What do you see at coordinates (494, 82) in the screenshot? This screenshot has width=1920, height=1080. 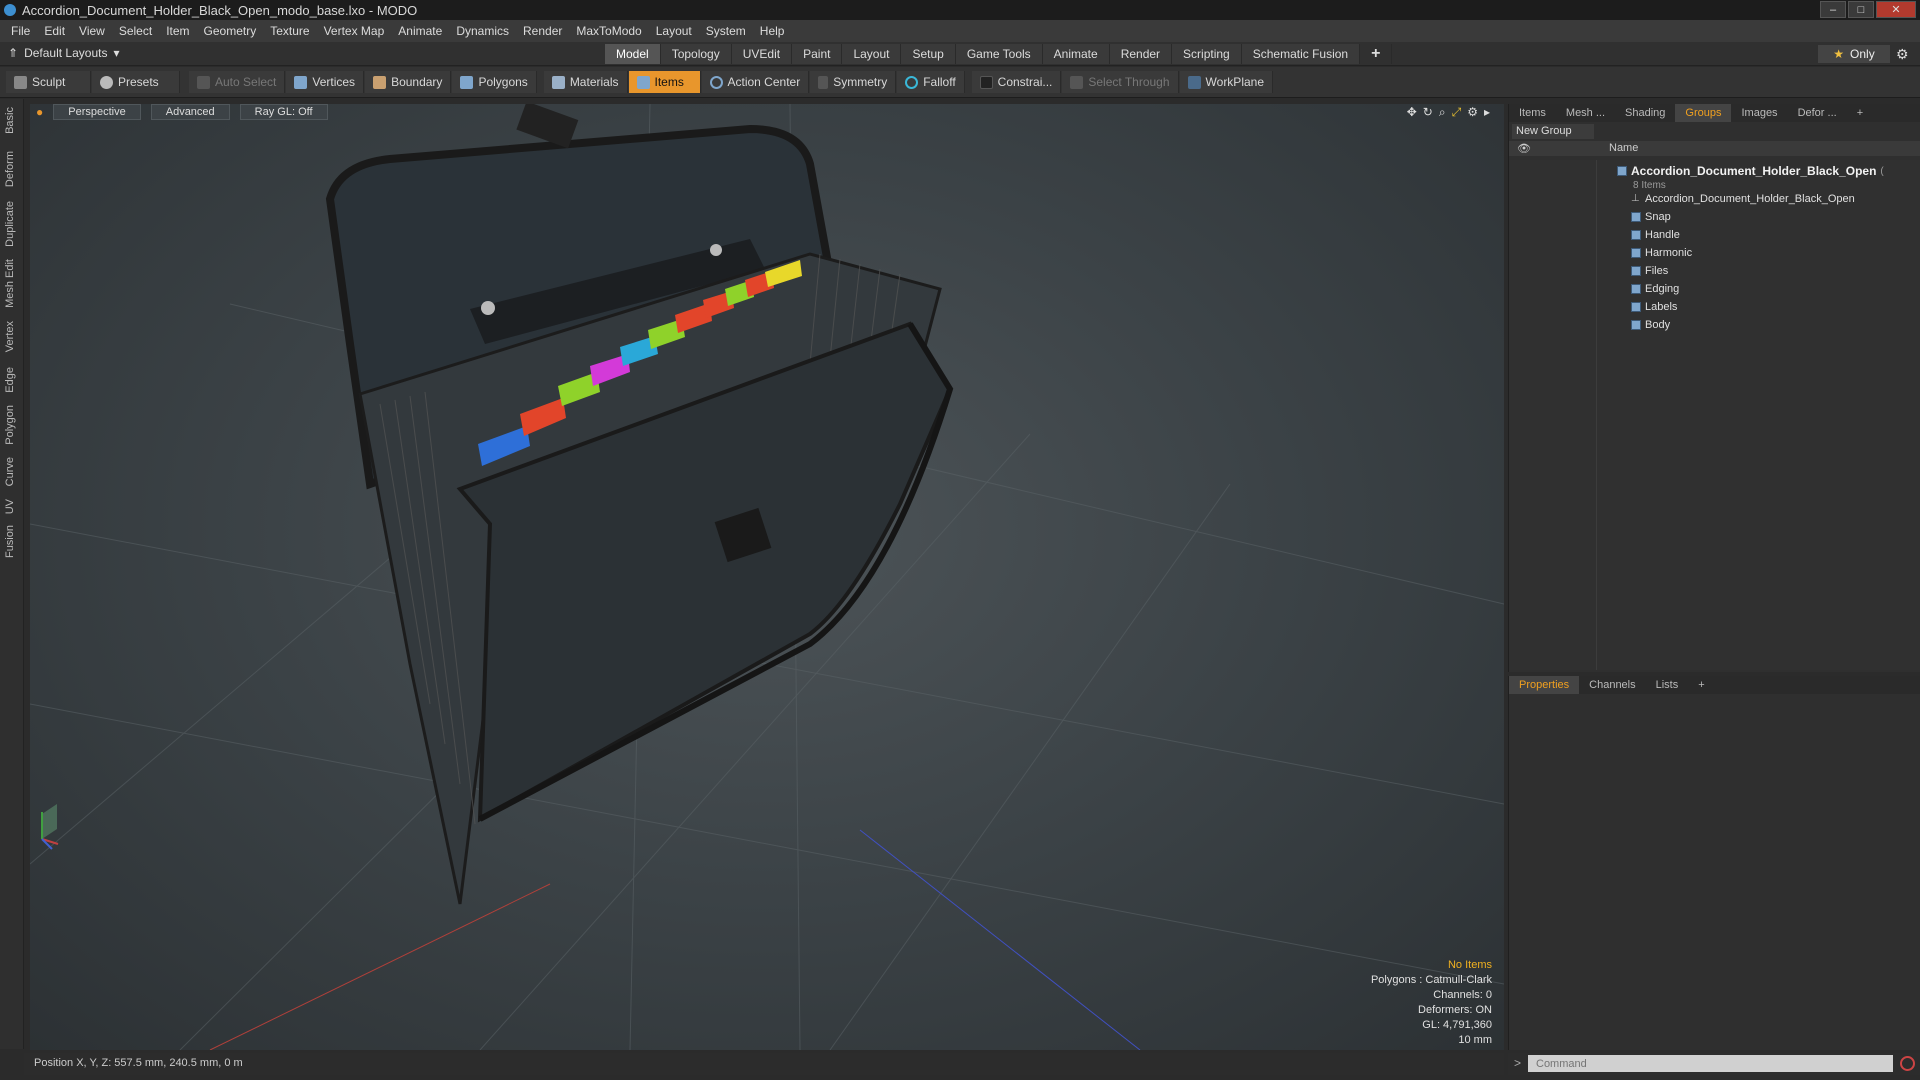 I see `polygons-button: Polygons` at bounding box center [494, 82].